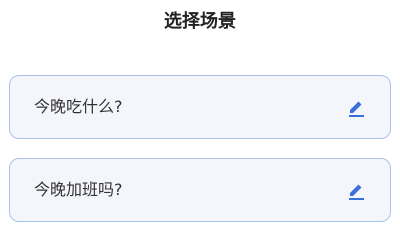 This screenshot has width=400, height=244. Describe the element at coordinates (78, 189) in the screenshot. I see `scene-card-label: 今晚加班吗?` at that location.